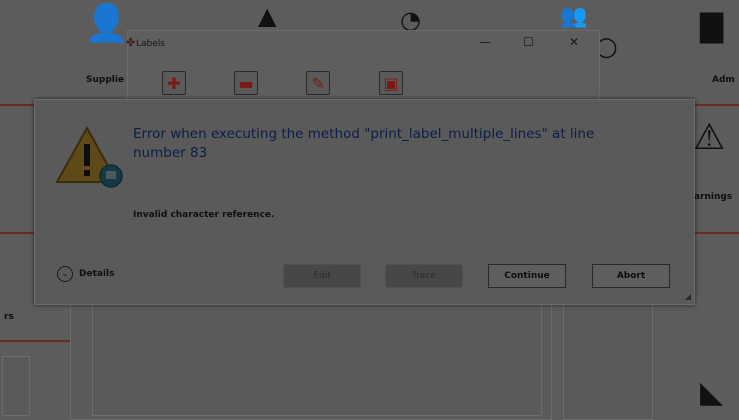 Image resolution: width=739 pixels, height=420 pixels. Describe the element at coordinates (709, 137) in the screenshot. I see `warning-outline-icon: ⚠` at that location.